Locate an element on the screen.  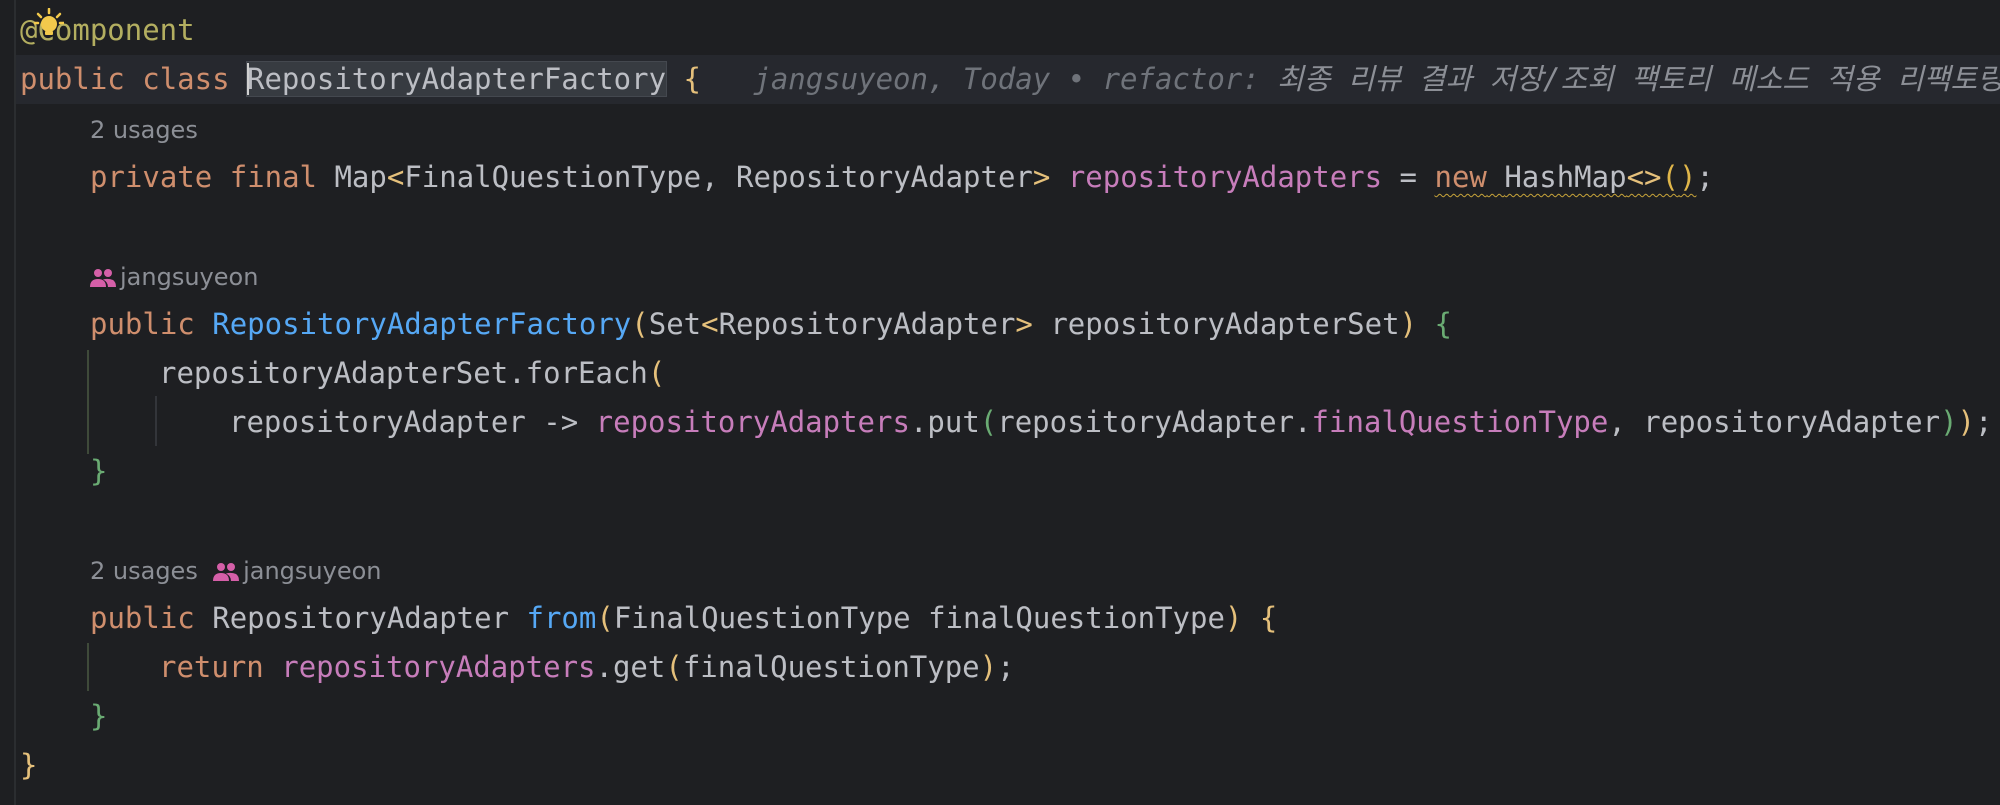
method-hint: 2 usages jangsuyeon is located at coordinates (236, 571).